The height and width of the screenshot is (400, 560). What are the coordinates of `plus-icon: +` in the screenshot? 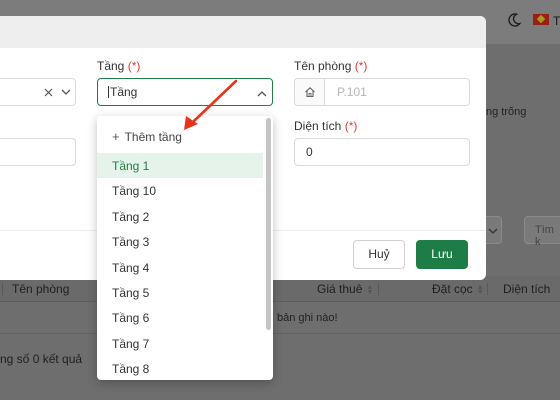 It's located at (116, 136).